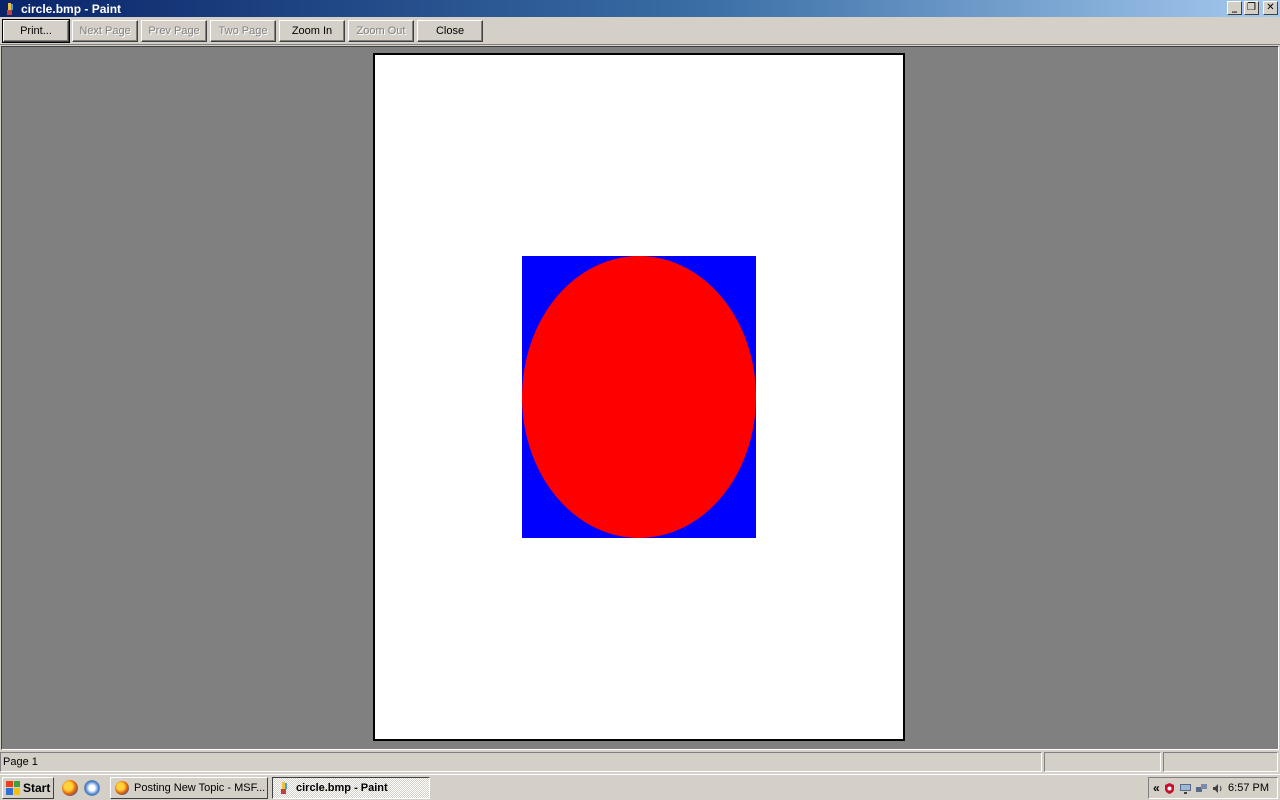 This screenshot has height=800, width=1280. I want to click on network-icon, so click(1201, 788).